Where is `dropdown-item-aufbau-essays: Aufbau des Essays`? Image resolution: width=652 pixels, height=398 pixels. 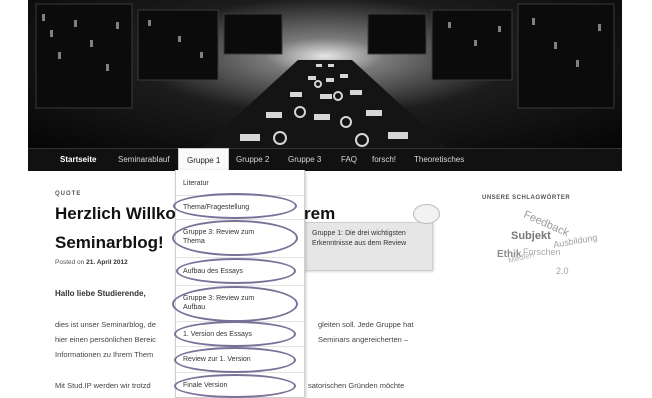 dropdown-item-aufbau-essays: Aufbau des Essays is located at coordinates (240, 271).